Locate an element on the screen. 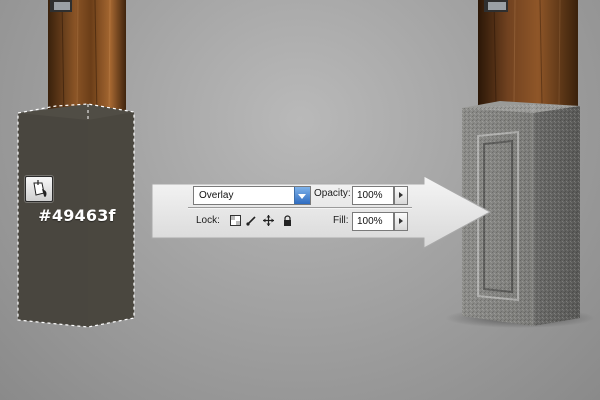  fill-value: 100% is located at coordinates (370, 221).